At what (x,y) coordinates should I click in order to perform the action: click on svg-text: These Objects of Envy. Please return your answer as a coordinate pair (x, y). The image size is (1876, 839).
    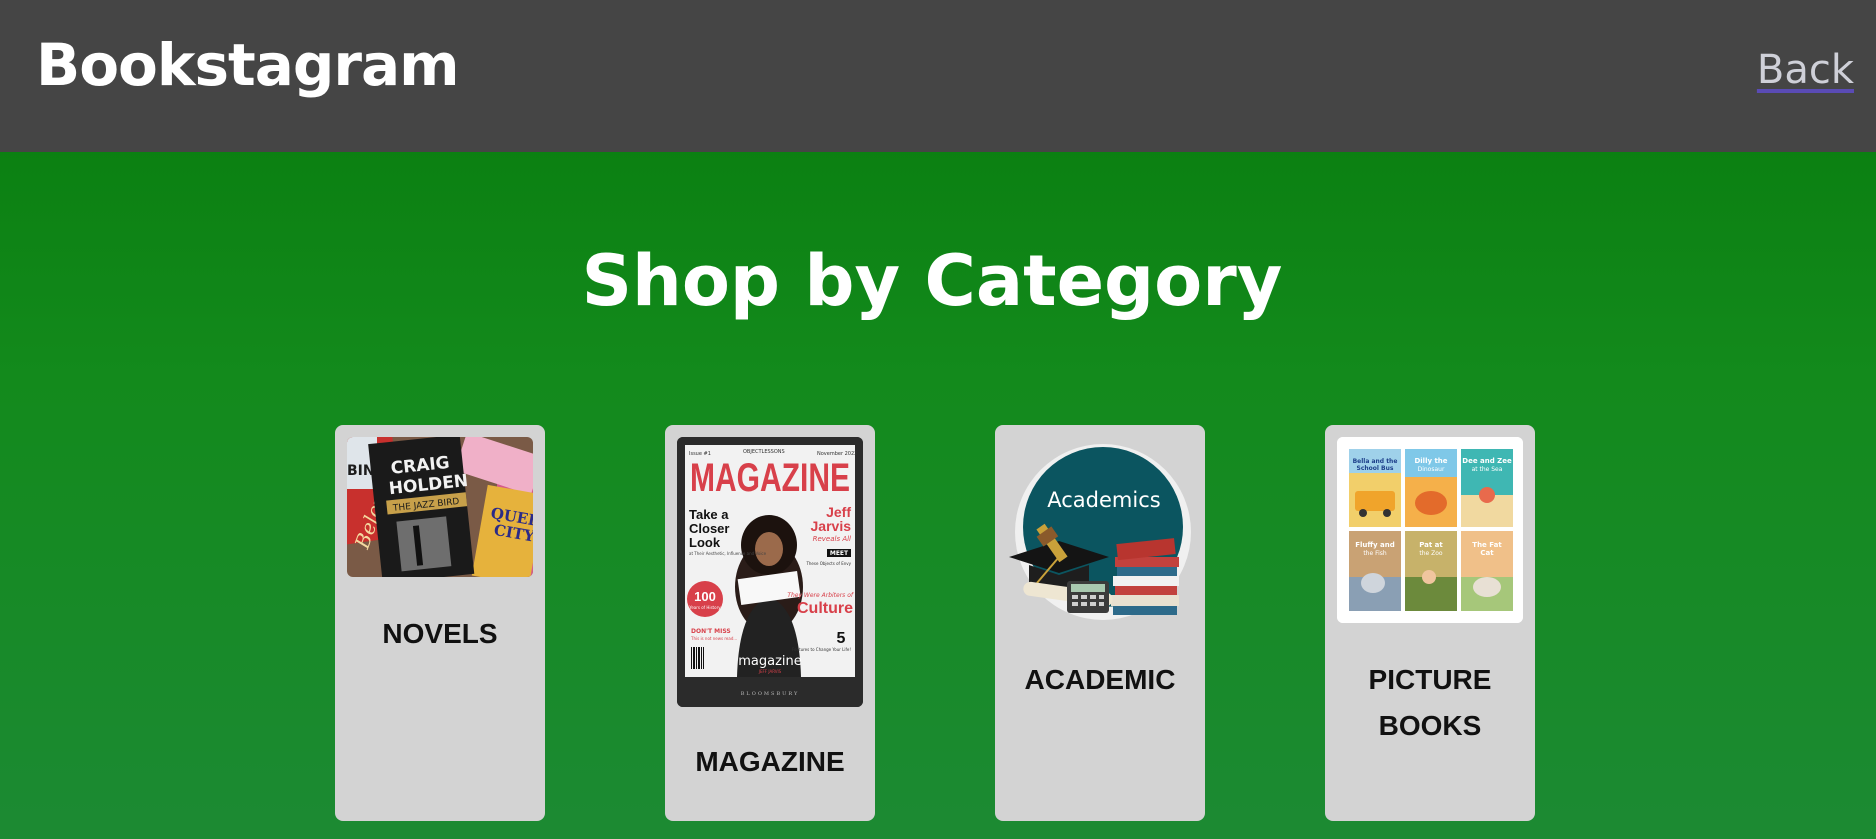
    Looking at the image, I should click on (828, 563).